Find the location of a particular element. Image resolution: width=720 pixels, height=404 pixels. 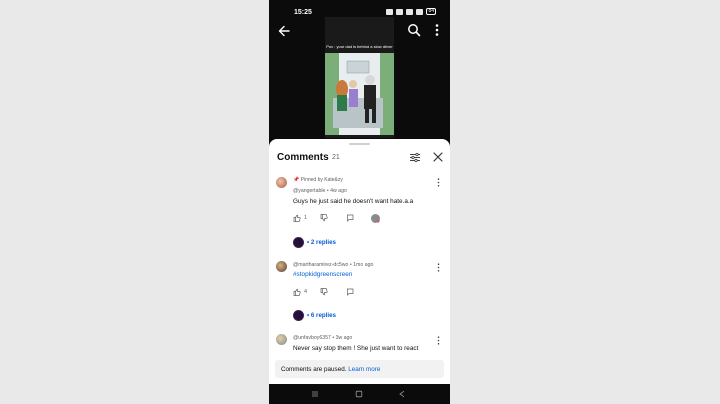

like-button: 1 is located at coordinates (300, 218).